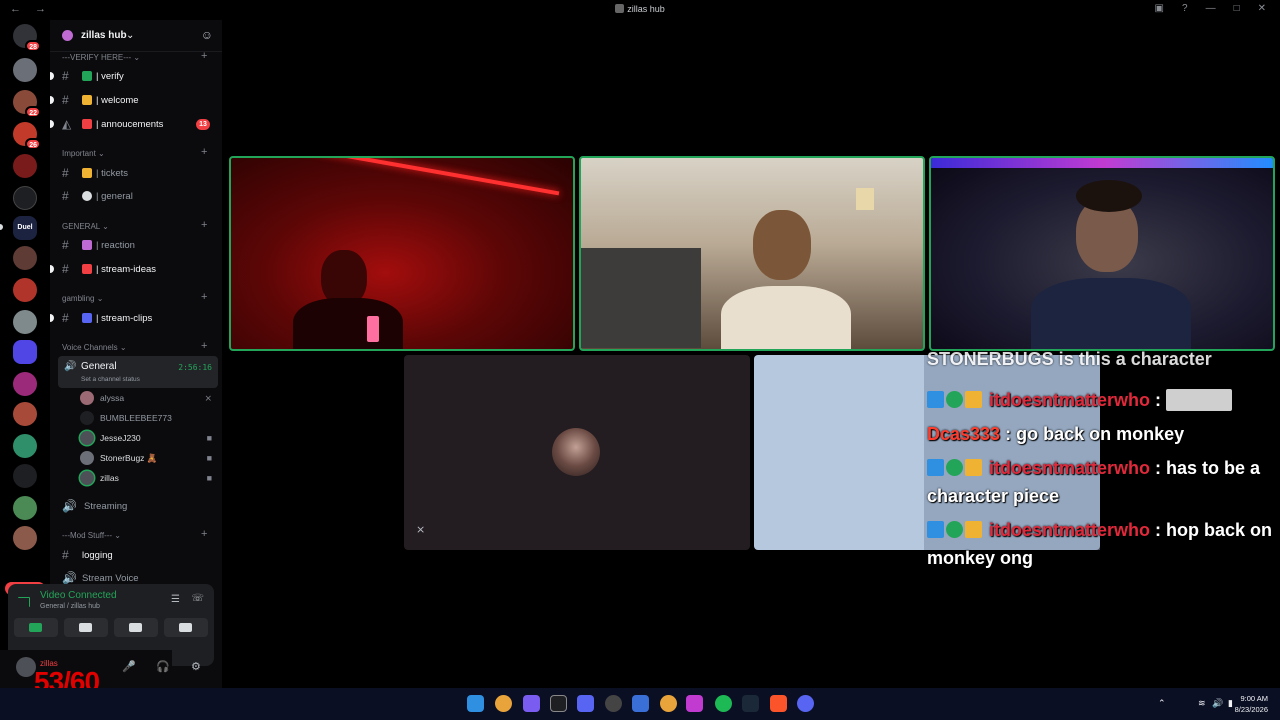 This screenshot has height=720, width=1280. I want to click on wifi-icon: ≋, so click(1202, 703).